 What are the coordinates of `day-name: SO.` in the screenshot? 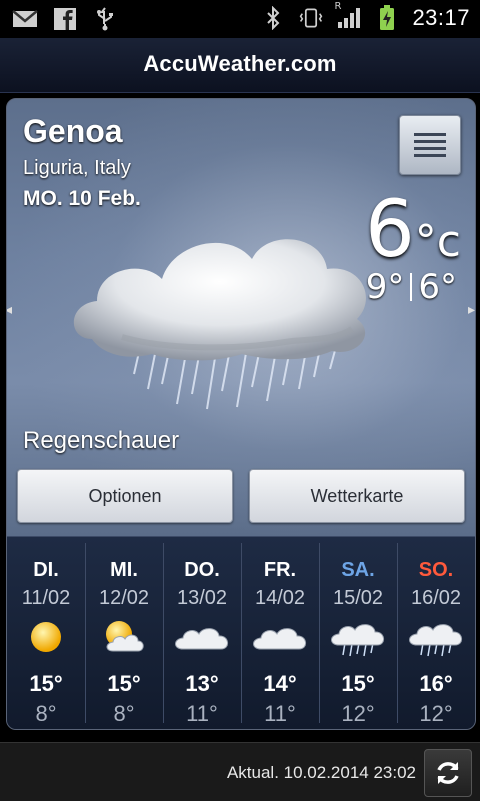 It's located at (436, 570).